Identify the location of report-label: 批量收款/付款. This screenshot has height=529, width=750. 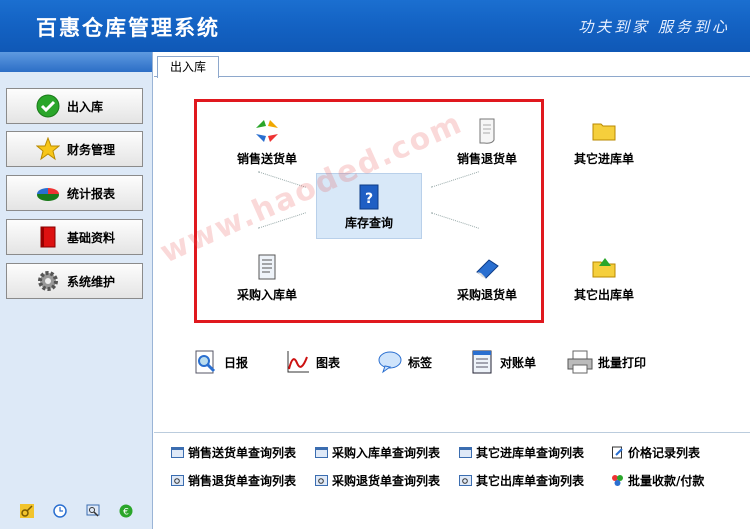
(666, 481).